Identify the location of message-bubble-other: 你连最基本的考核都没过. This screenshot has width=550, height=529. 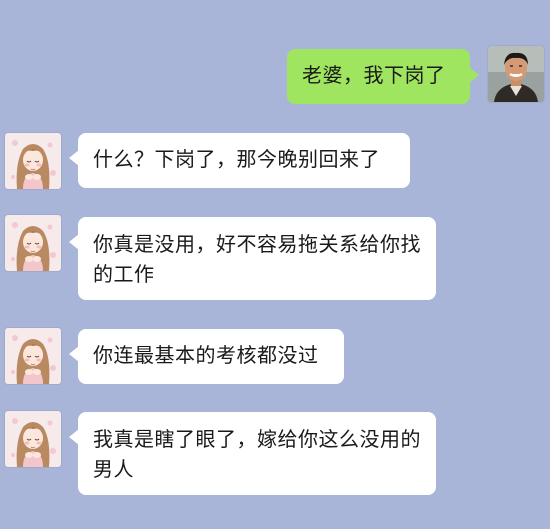
(206, 356).